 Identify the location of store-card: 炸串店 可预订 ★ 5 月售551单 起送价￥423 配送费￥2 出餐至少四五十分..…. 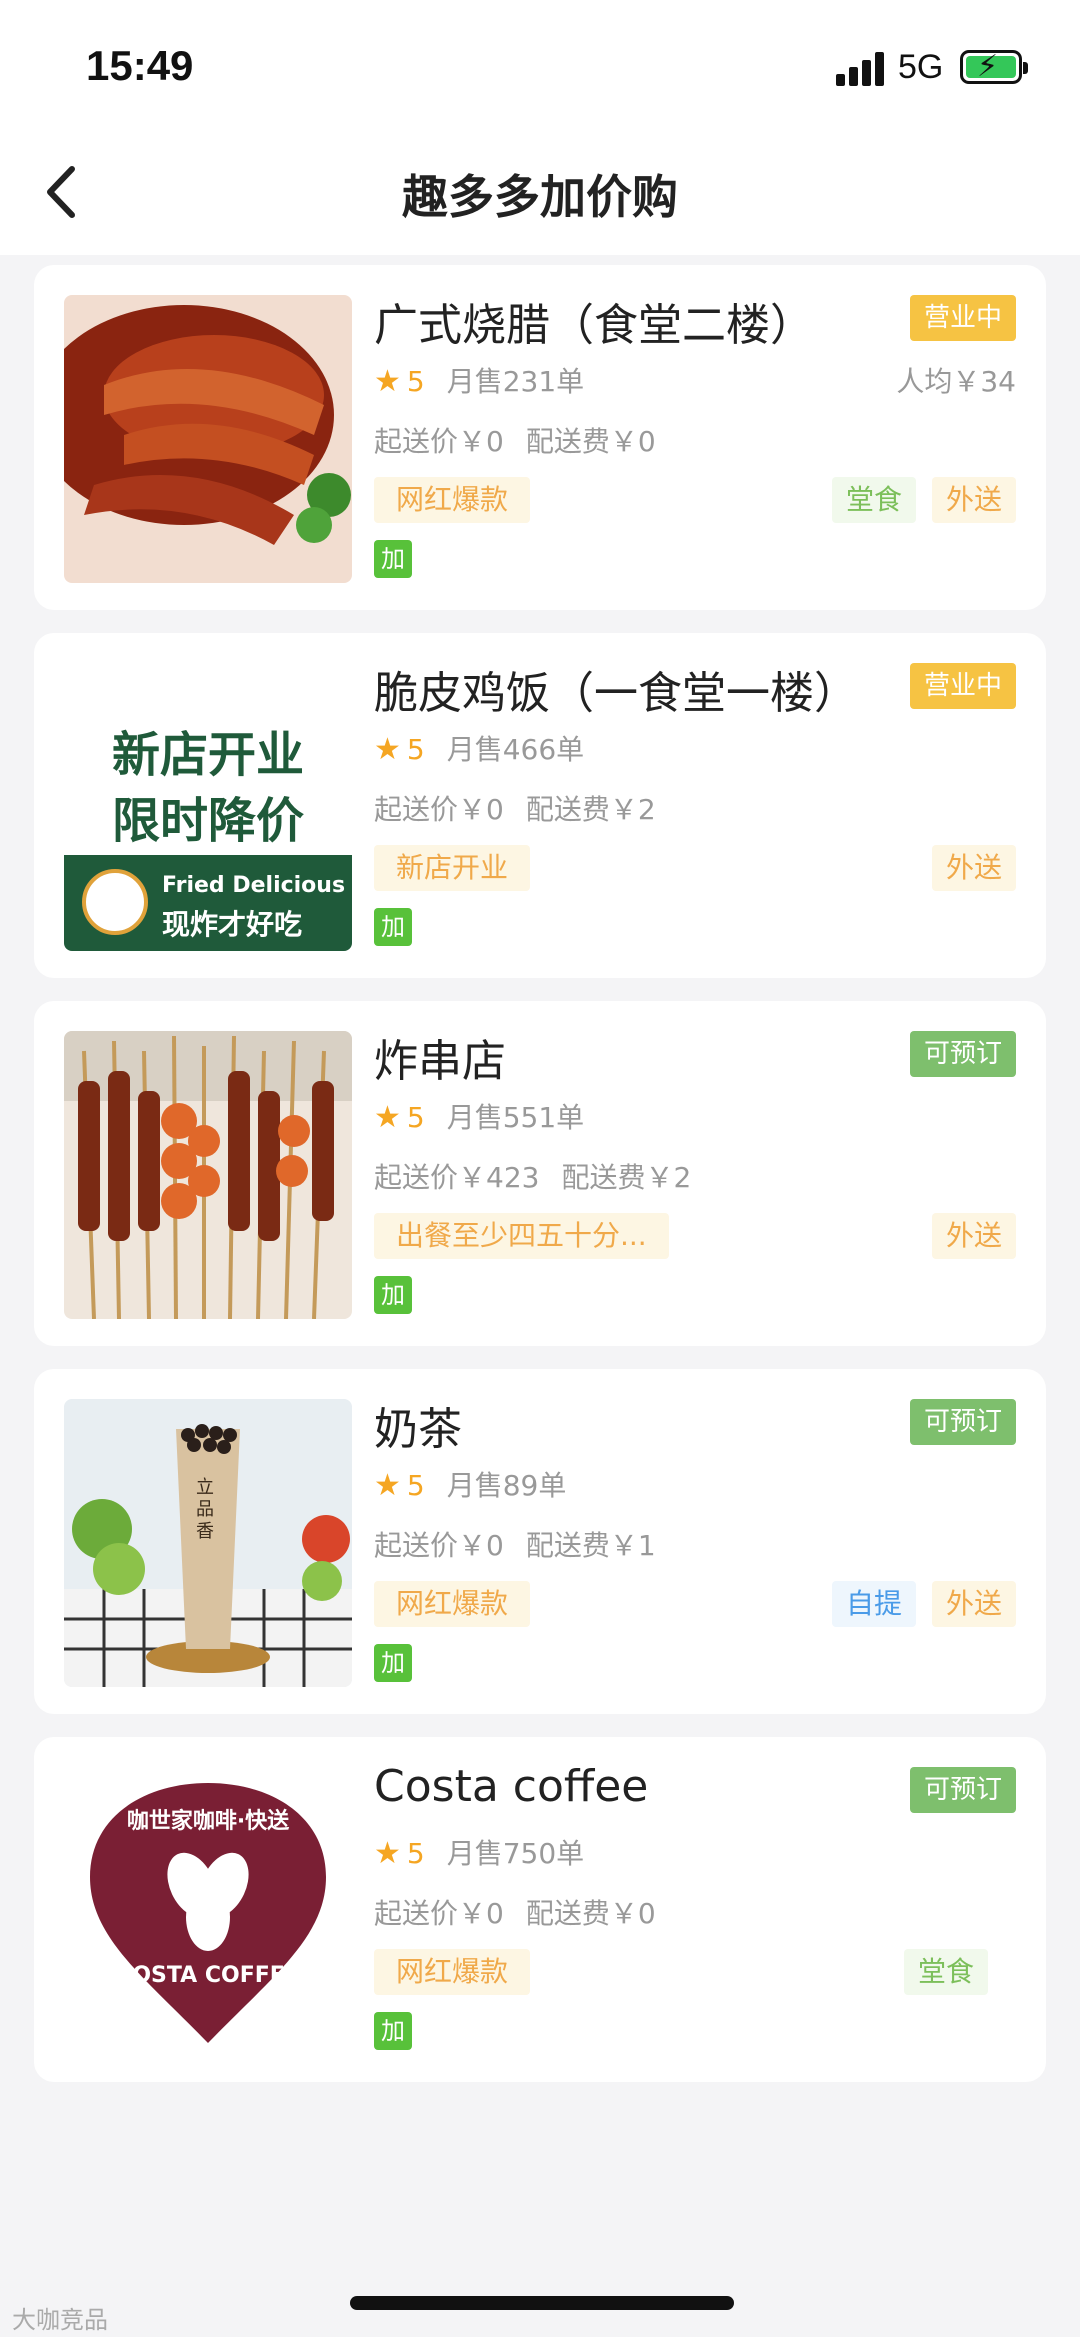
(540, 1173).